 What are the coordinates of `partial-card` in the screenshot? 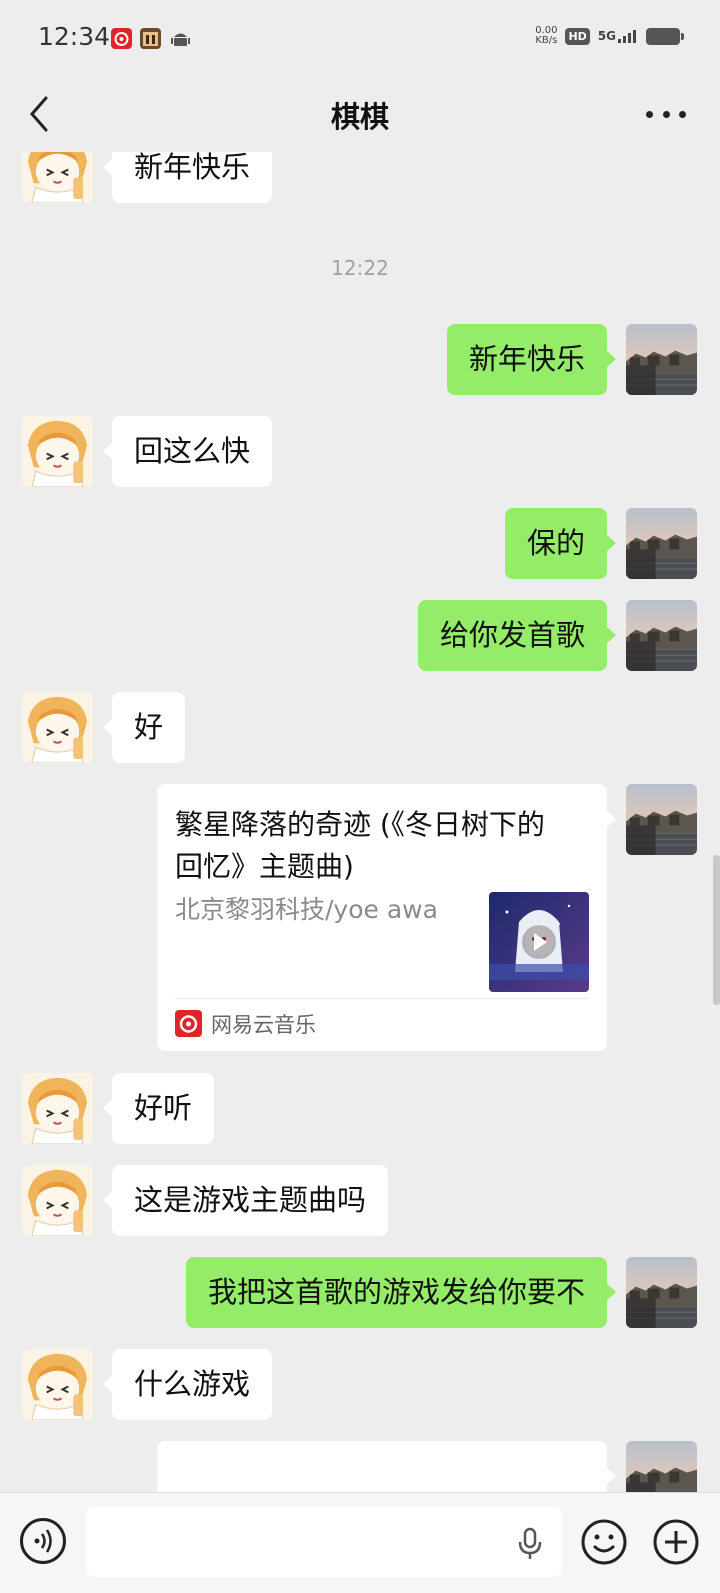 It's located at (386, 1466).